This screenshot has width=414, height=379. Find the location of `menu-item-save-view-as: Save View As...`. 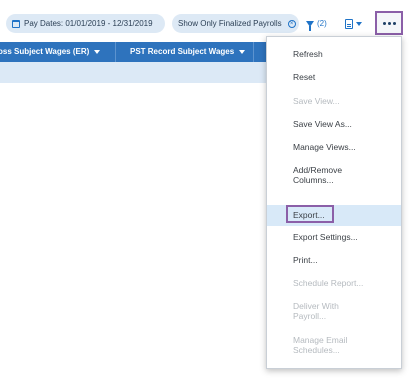

menu-item-save-view-as: Save View As... is located at coordinates (334, 124).